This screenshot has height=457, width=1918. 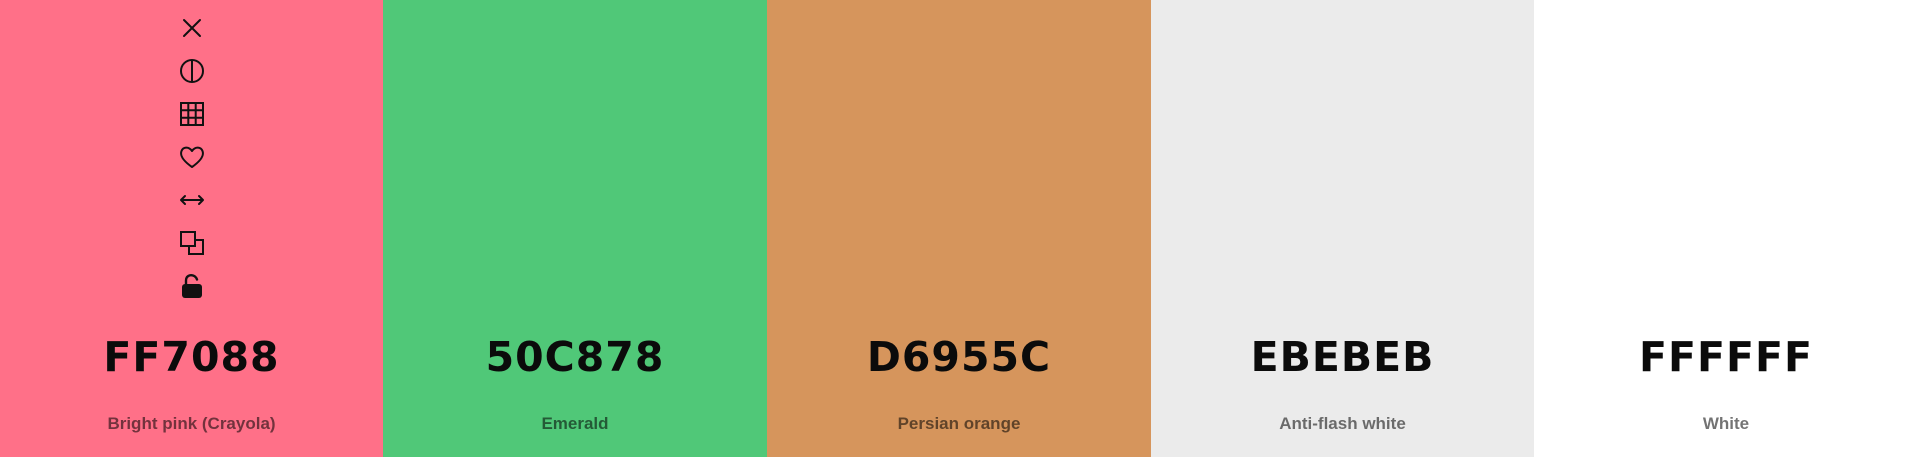 What do you see at coordinates (191, 357) in the screenshot?
I see `hex-code: FF7088` at bounding box center [191, 357].